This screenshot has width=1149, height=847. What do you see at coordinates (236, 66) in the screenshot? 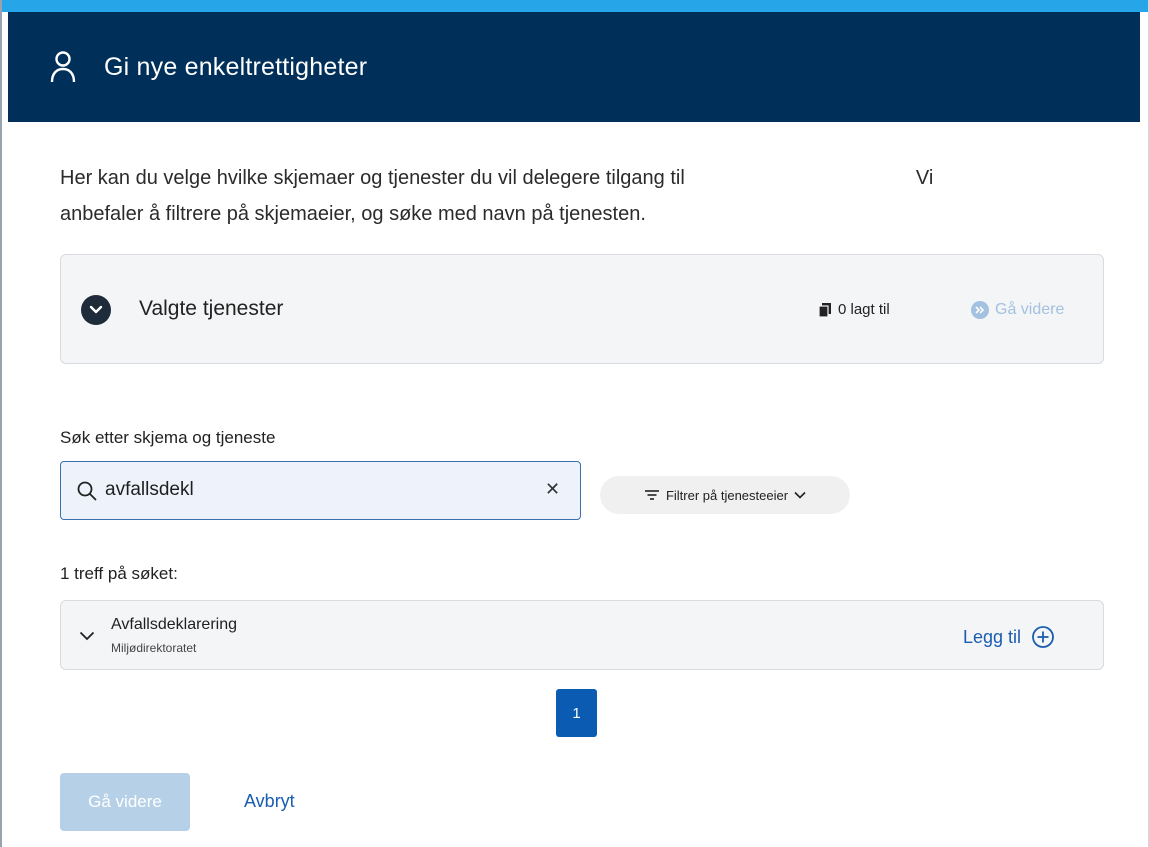
I see `page-title: Gi nye enkeltrettigheter` at bounding box center [236, 66].